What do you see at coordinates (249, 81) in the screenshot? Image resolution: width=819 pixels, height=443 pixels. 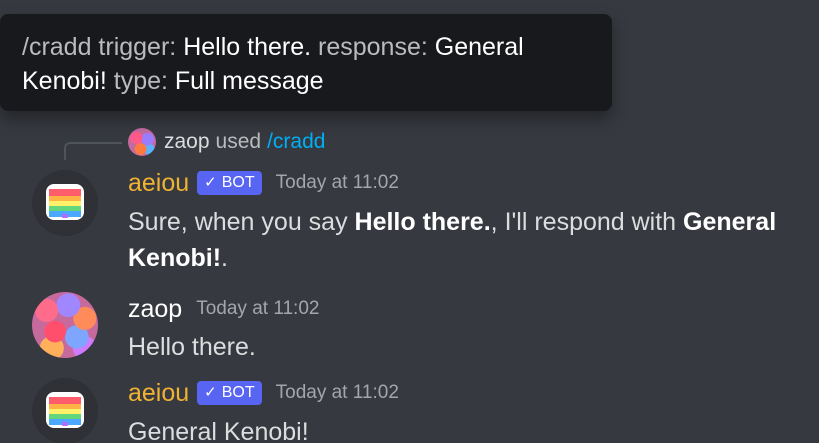 I see `tooltip-value-type: Full message` at bounding box center [249, 81].